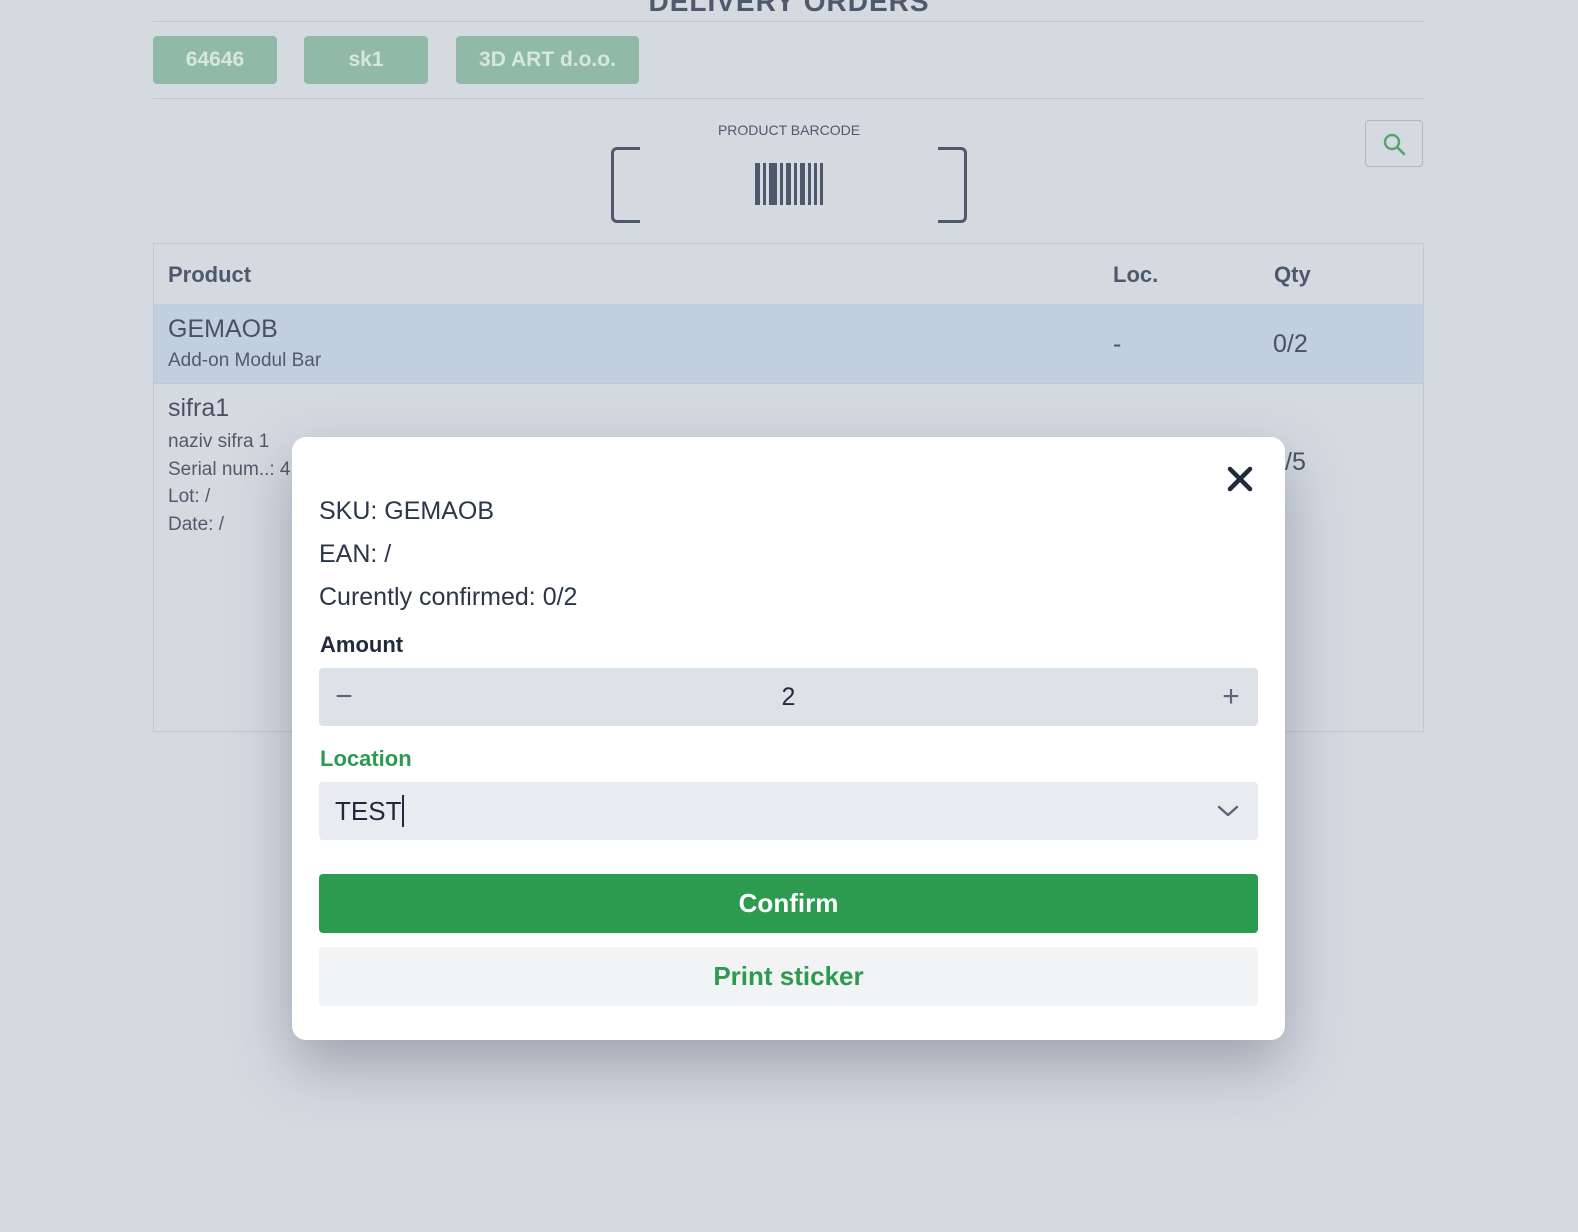  I want to click on close-icon, so click(1240, 479).